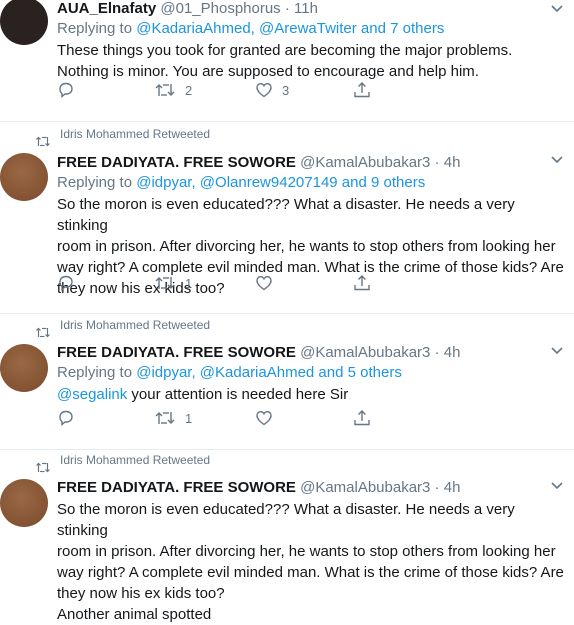  Describe the element at coordinates (301, 8) in the screenshot. I see `timestamp: · 11h` at that location.